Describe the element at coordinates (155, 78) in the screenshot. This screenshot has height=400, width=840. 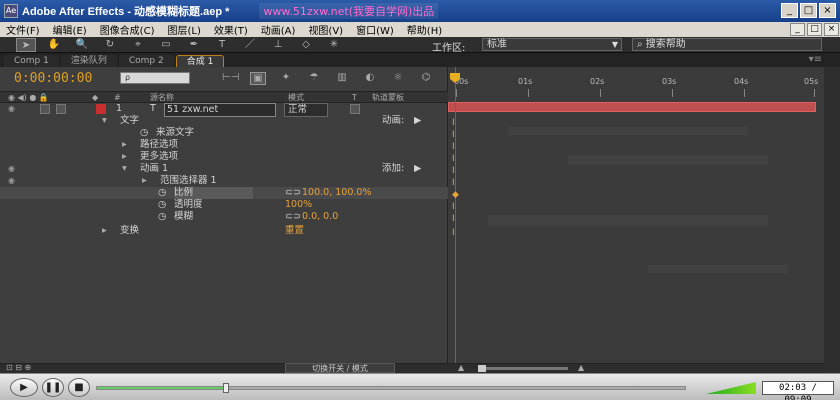
I see `layer-search-input: ρ` at that location.